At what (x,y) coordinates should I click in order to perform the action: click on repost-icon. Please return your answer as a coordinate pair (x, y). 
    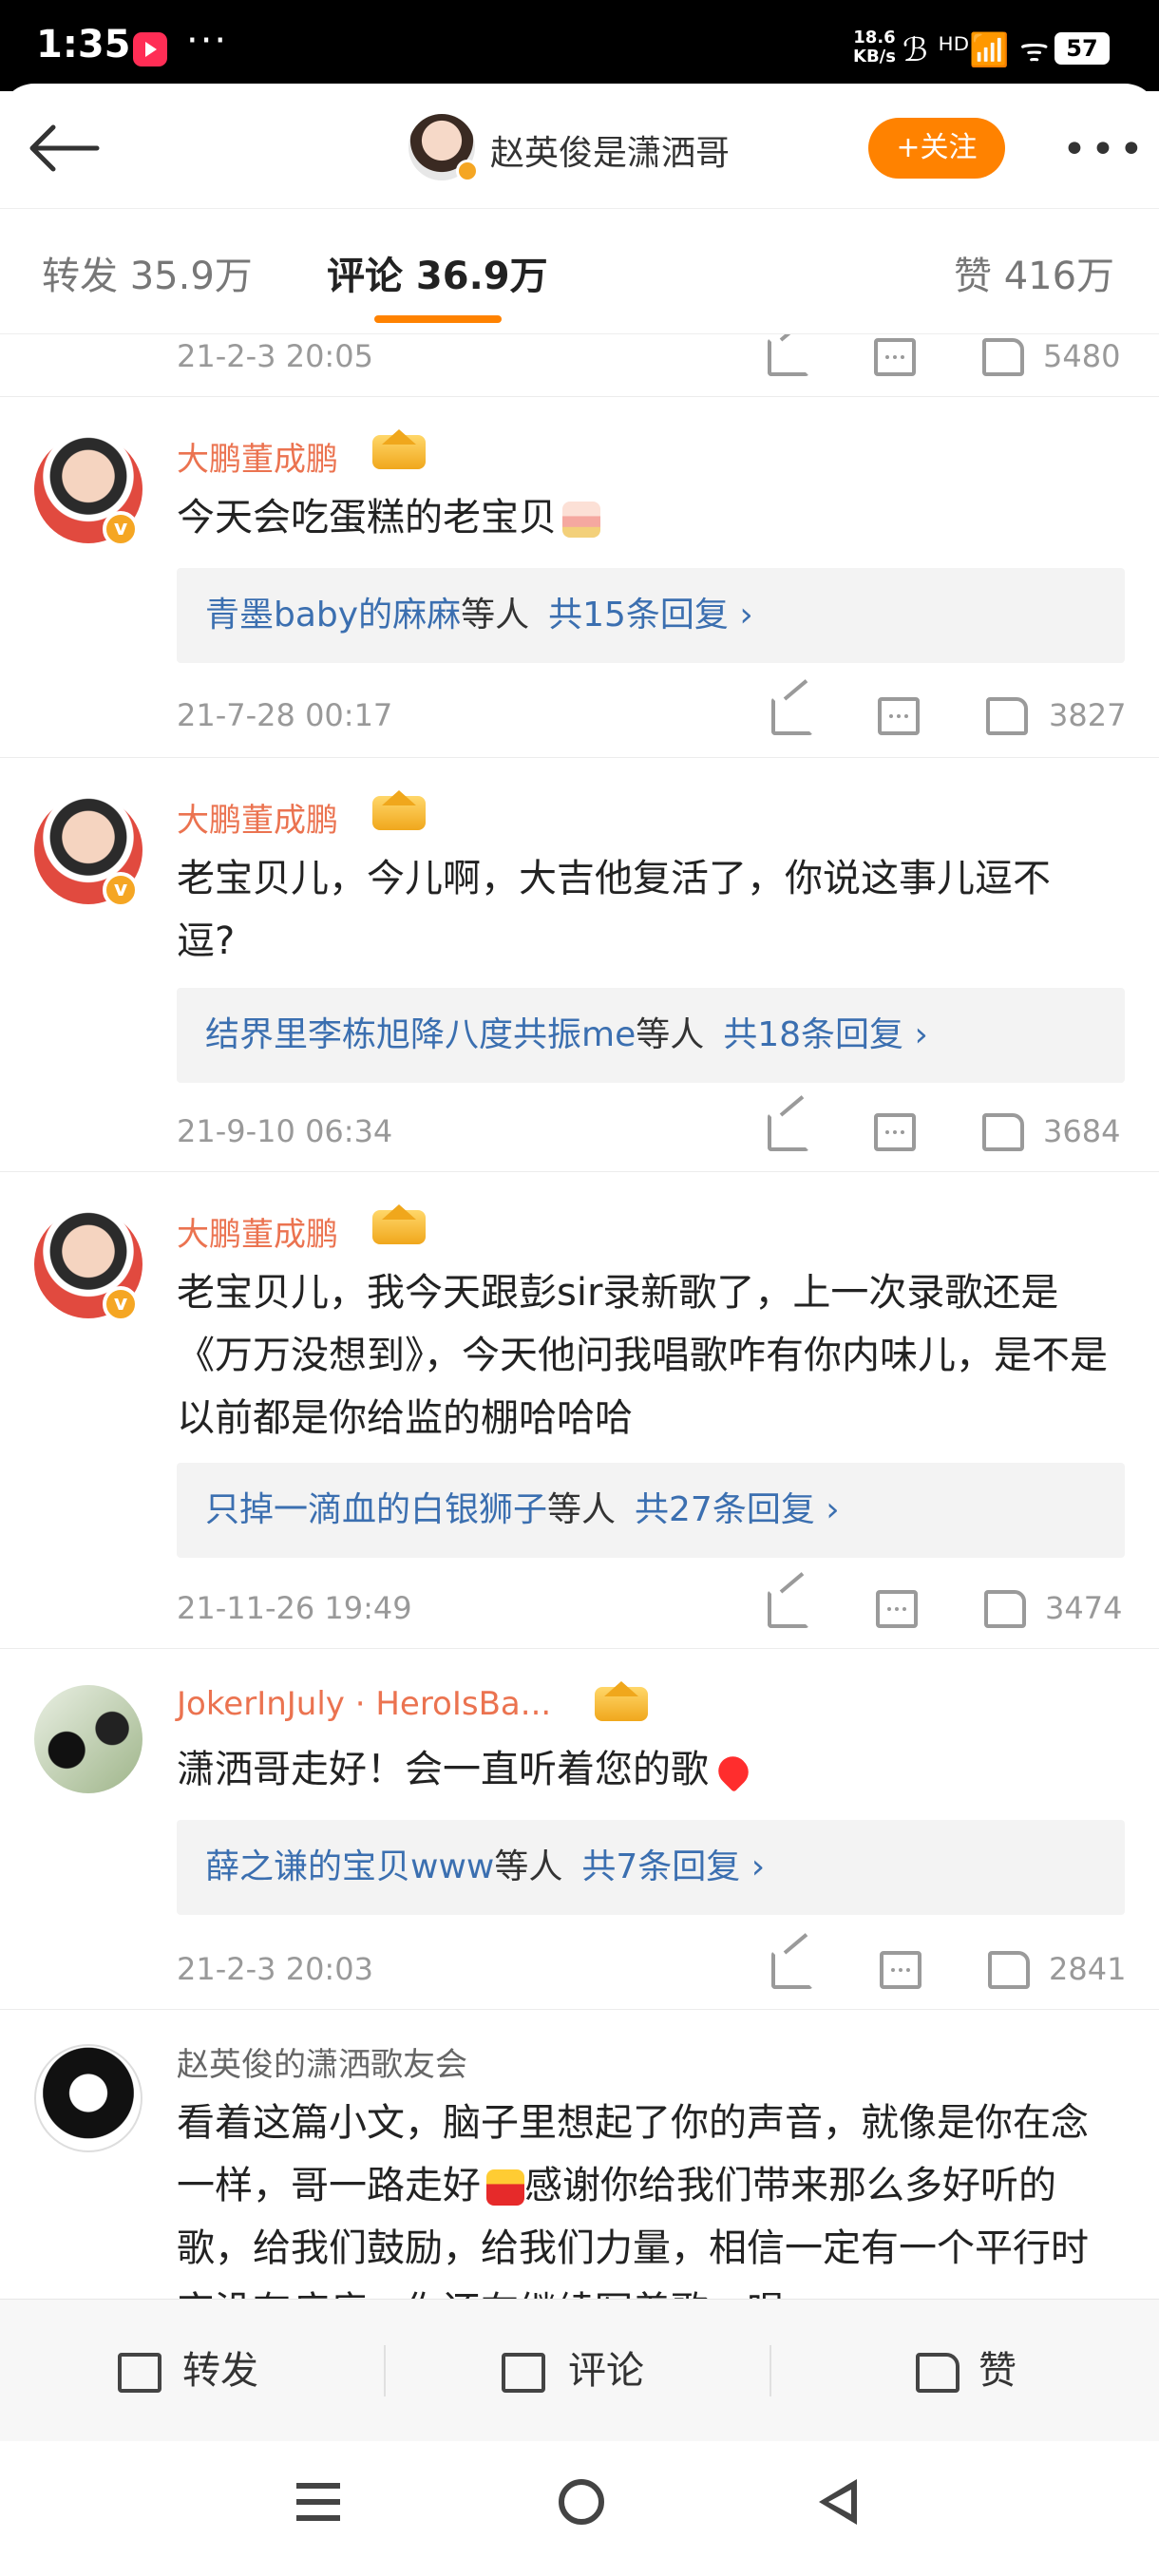
    Looking at the image, I should click on (140, 2373).